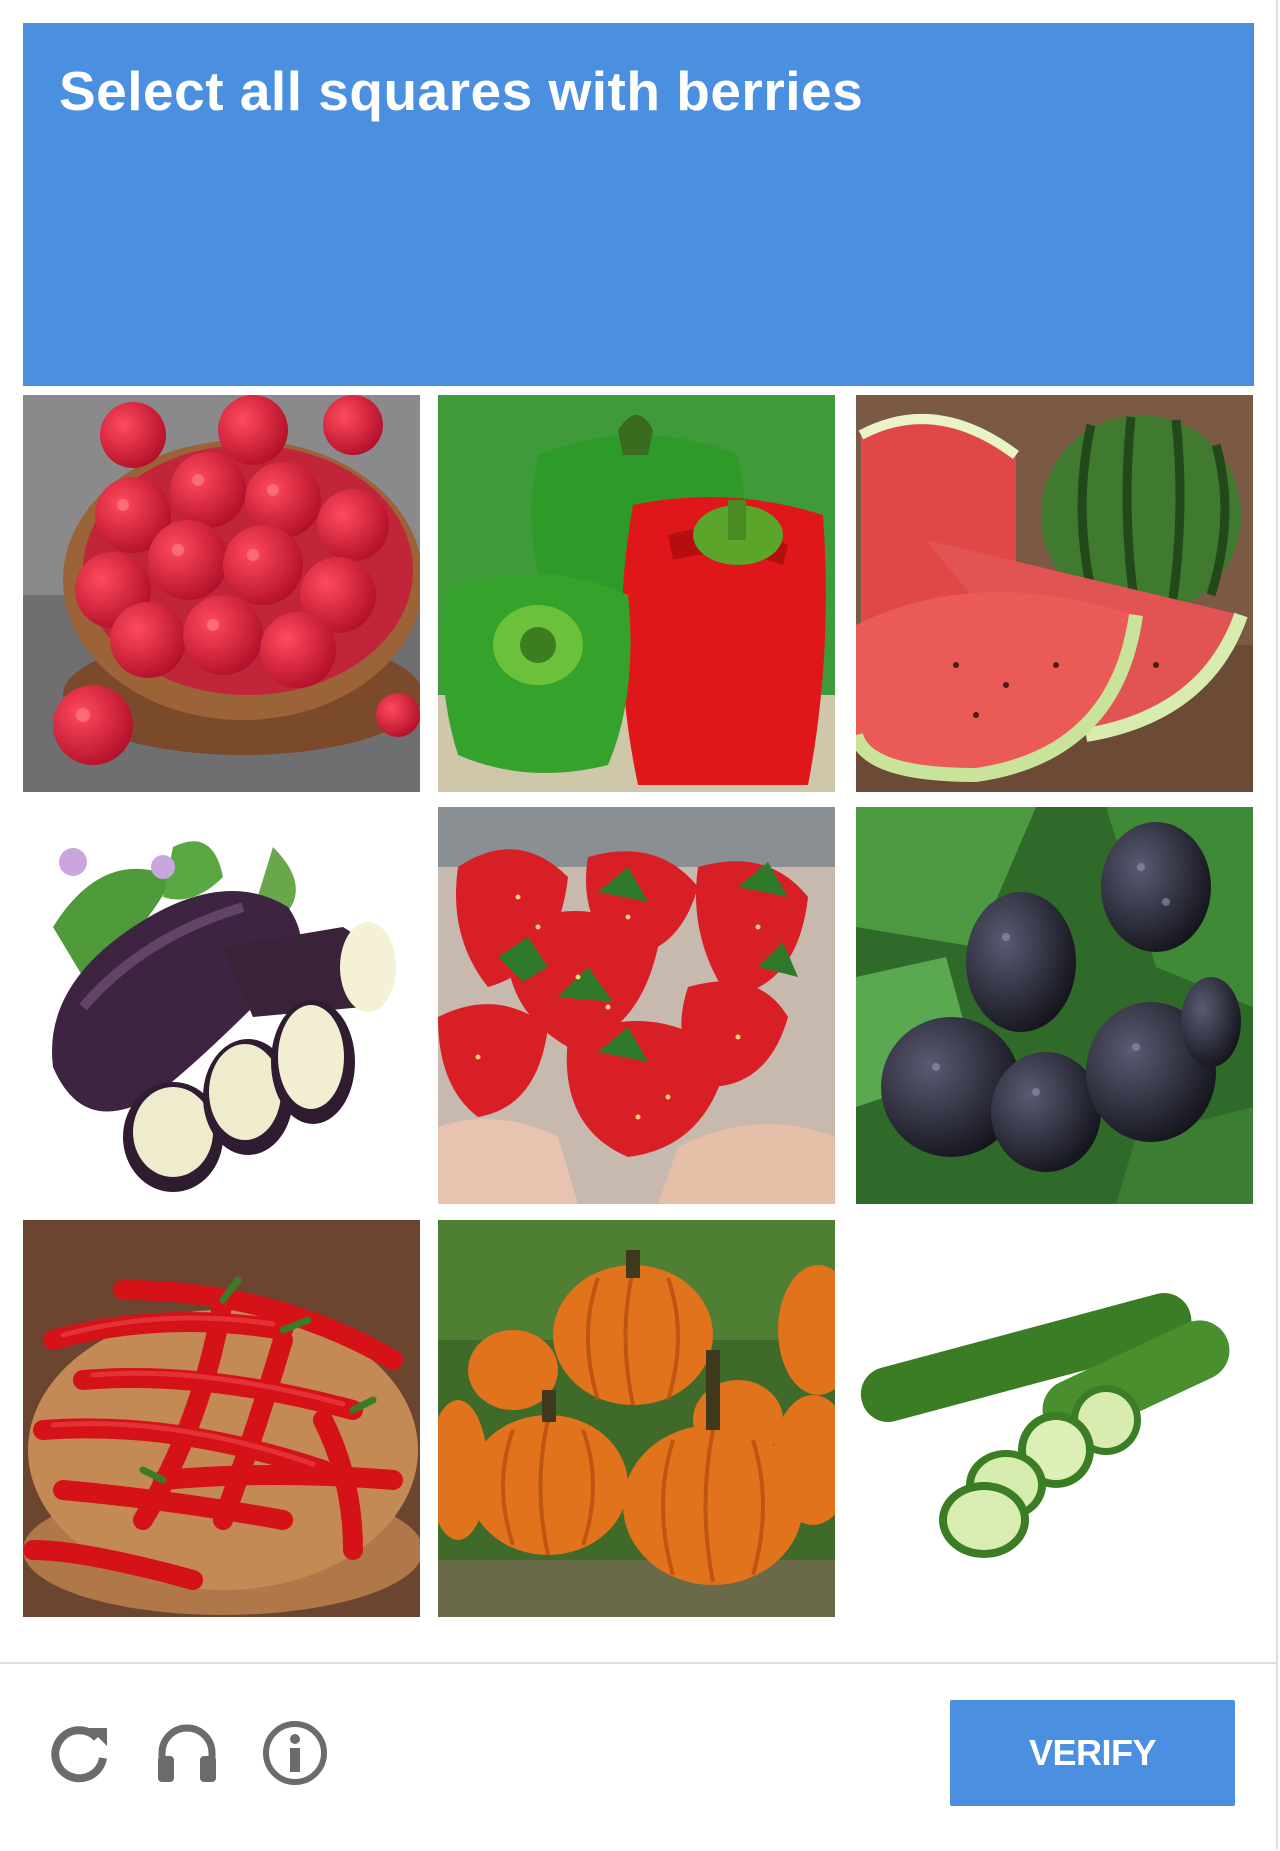  I want to click on tile-pumpkins, so click(636, 1418).